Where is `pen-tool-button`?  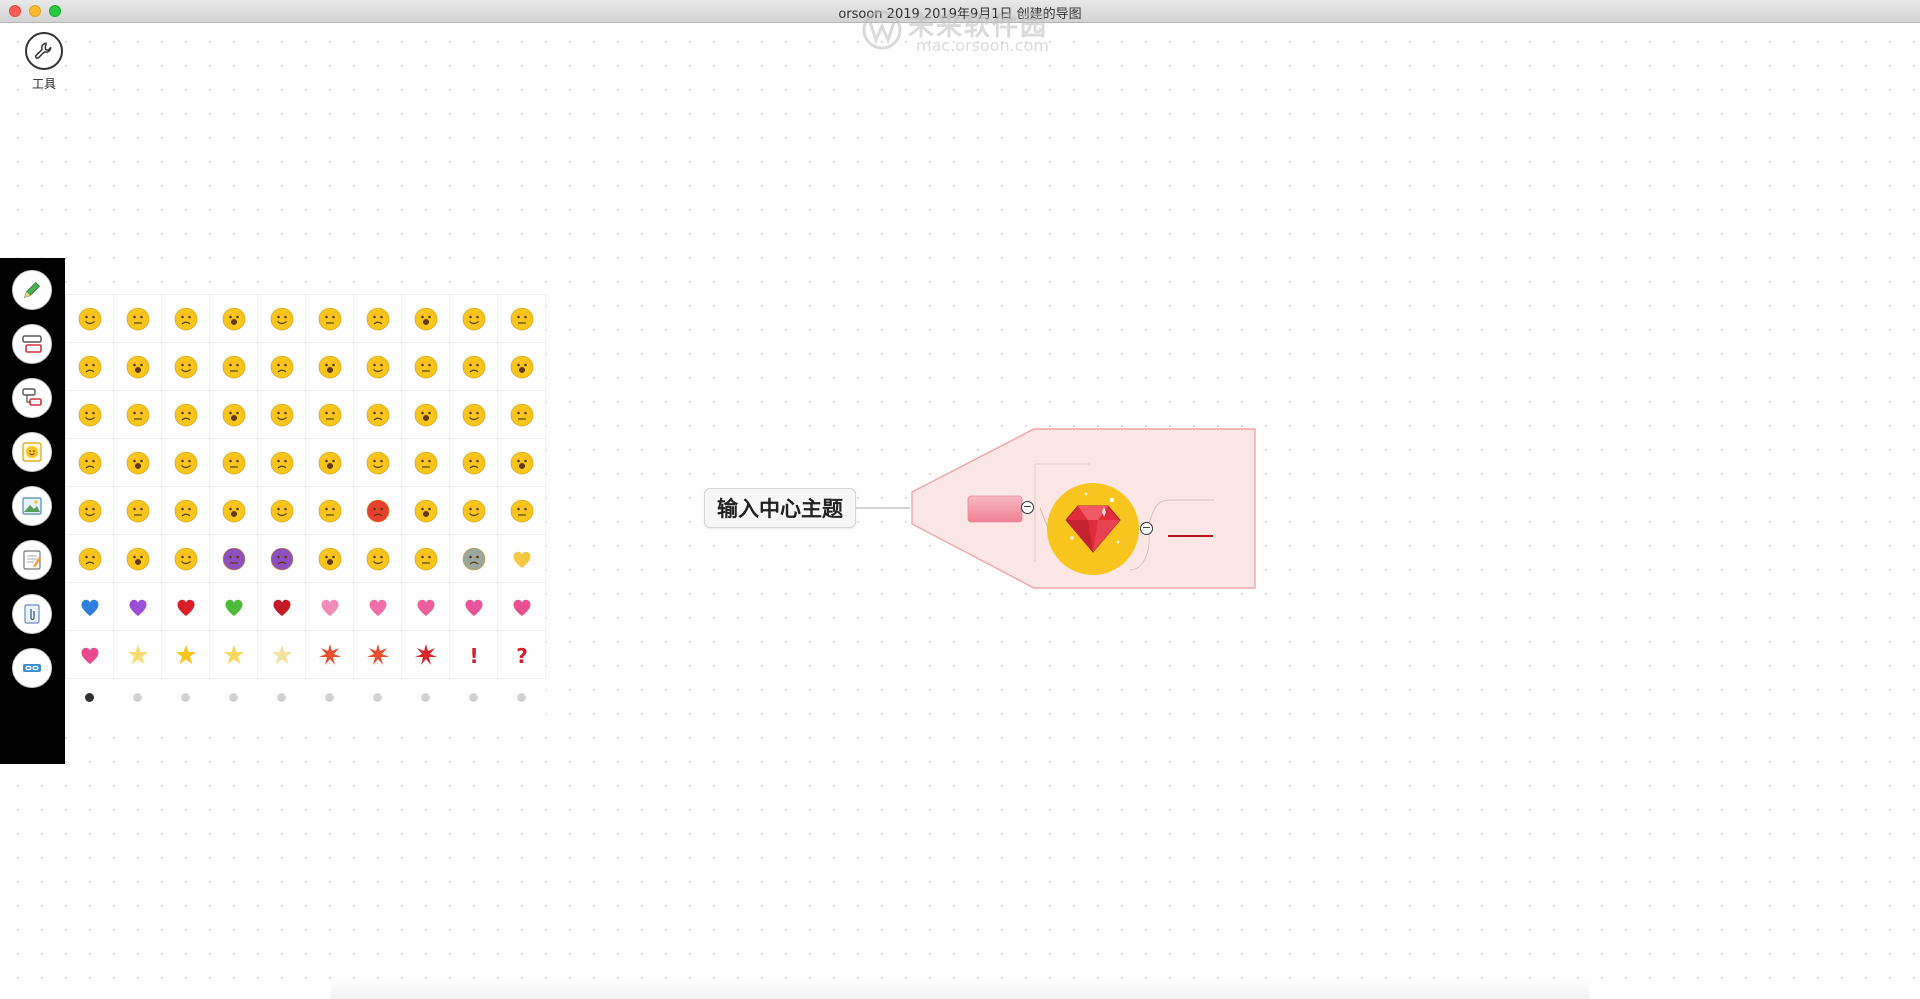 pen-tool-button is located at coordinates (32, 290).